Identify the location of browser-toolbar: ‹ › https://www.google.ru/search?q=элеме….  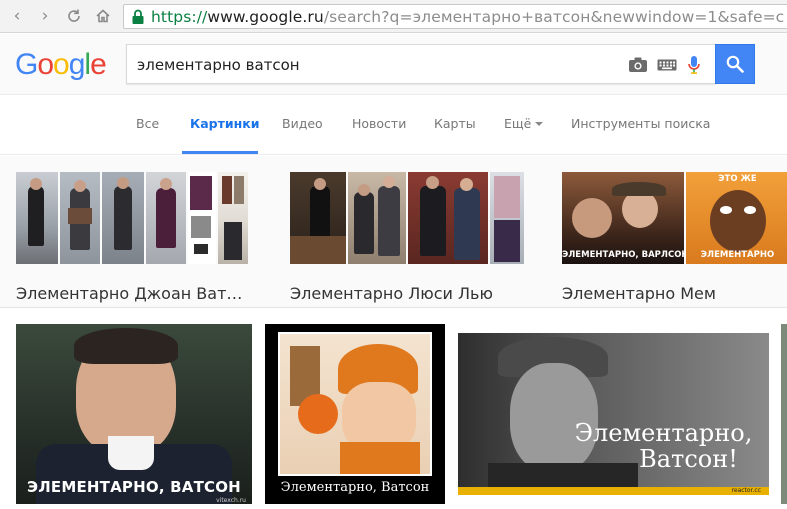
(393, 16).